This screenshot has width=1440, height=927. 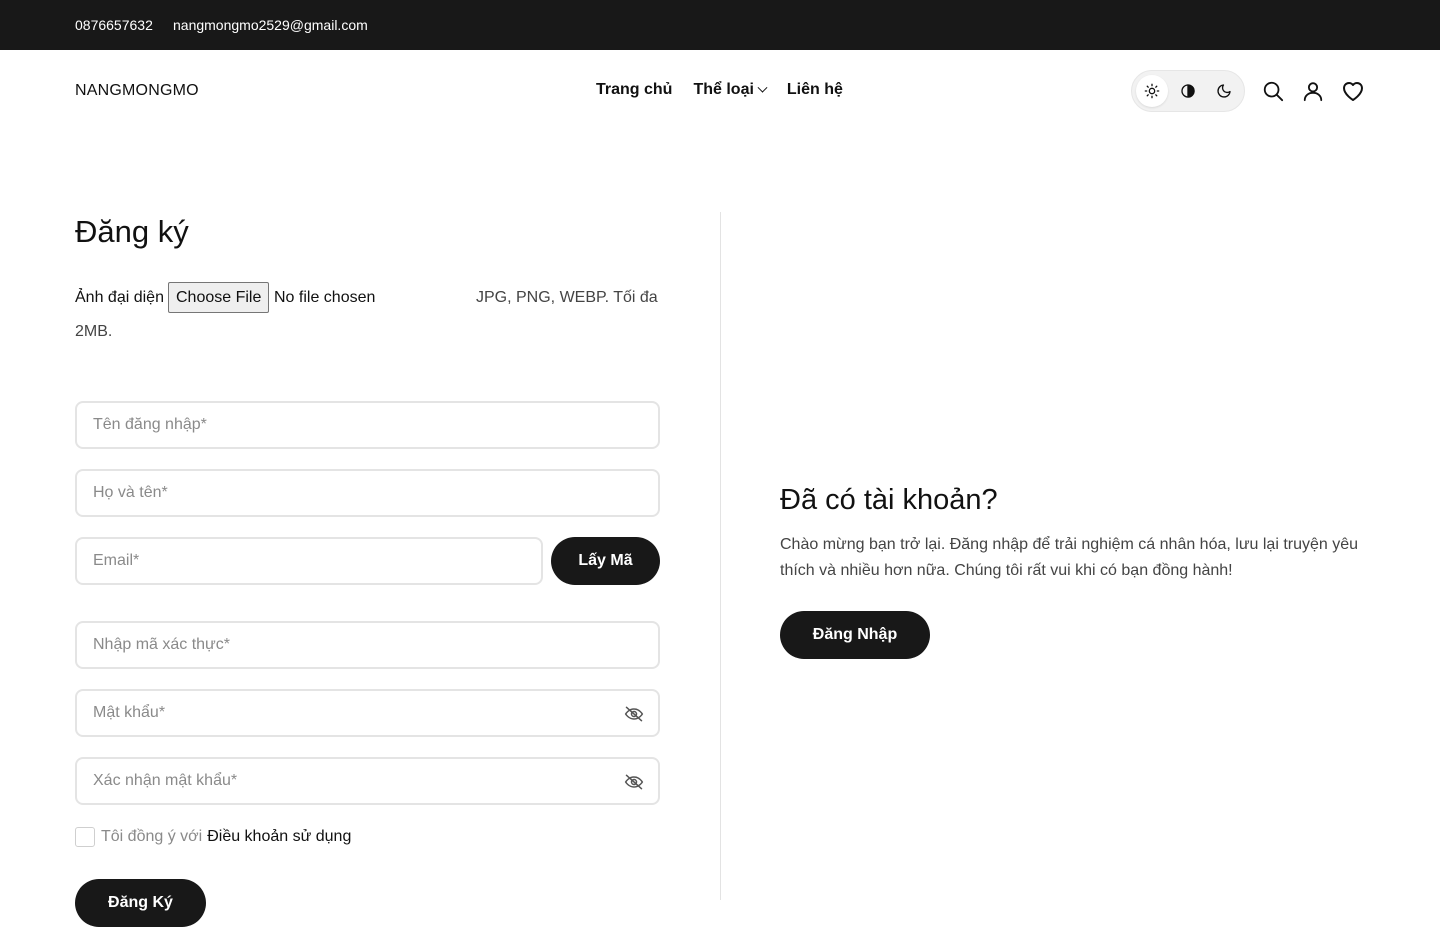 I want to click on user-icon, so click(x=1313, y=92).